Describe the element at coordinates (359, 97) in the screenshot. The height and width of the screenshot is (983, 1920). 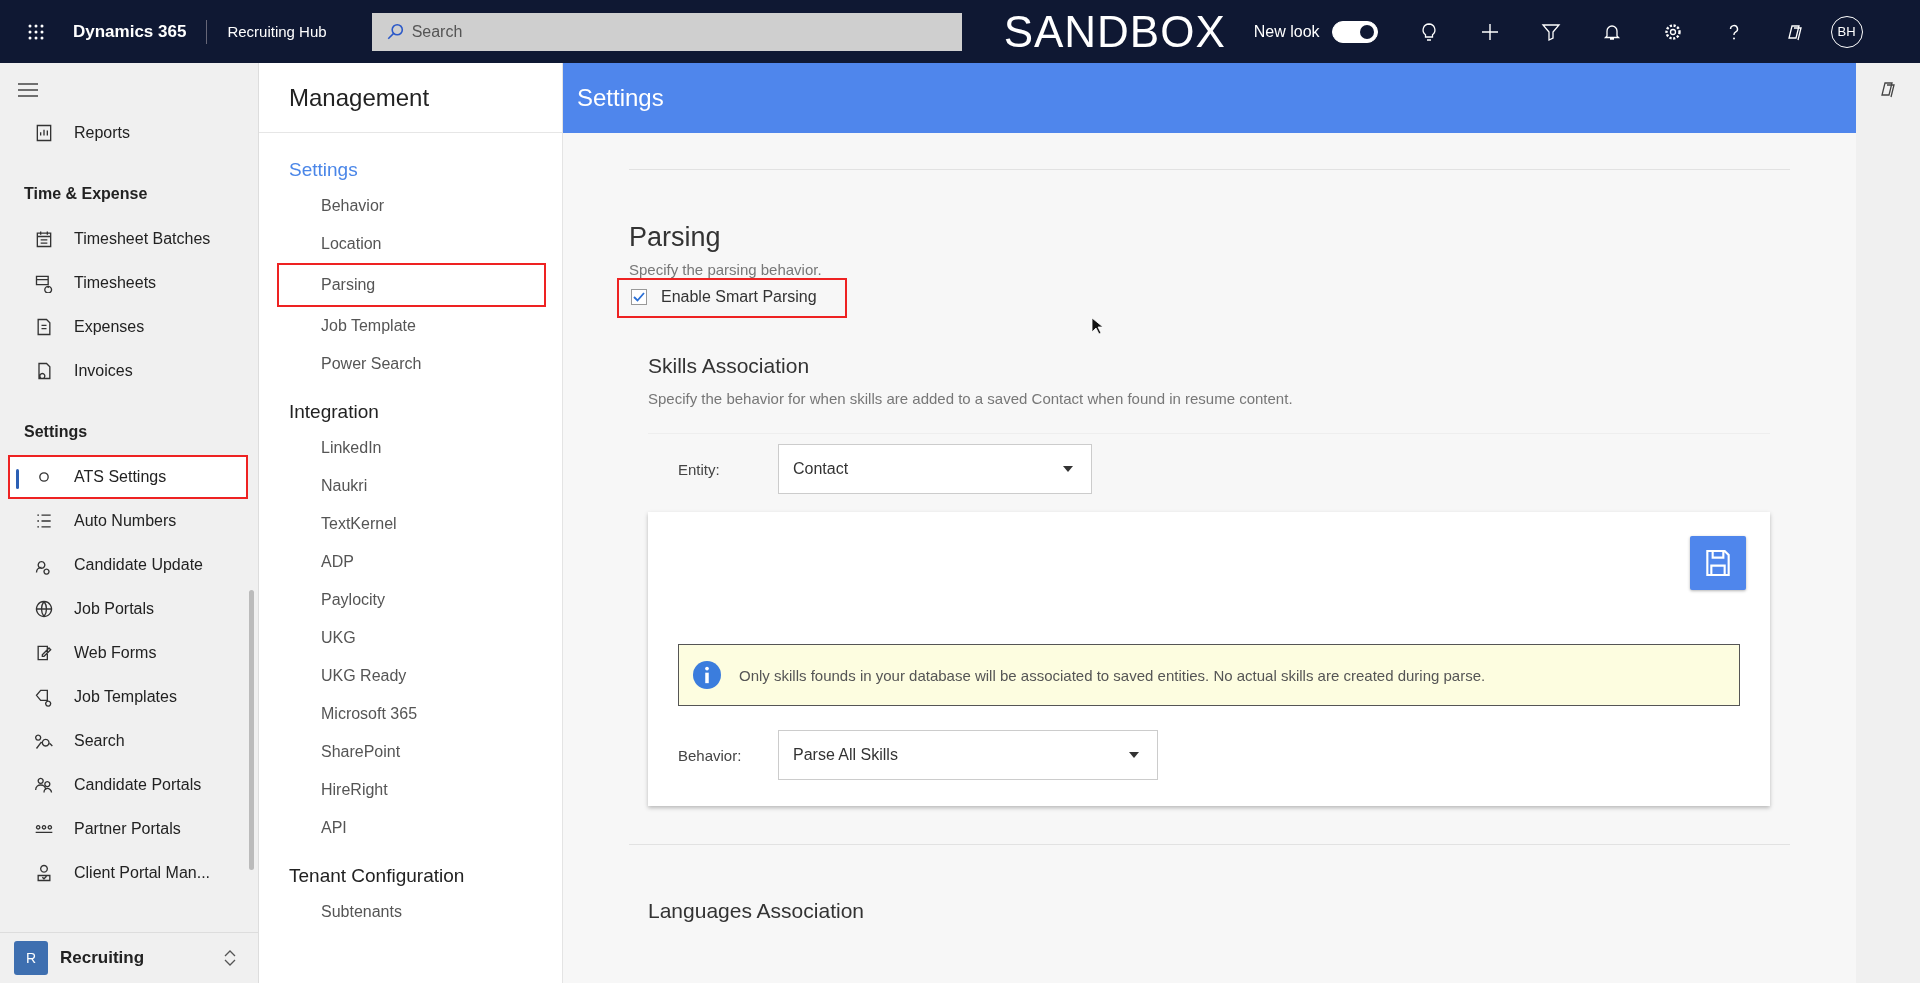
I see `panel-title: Management` at that location.